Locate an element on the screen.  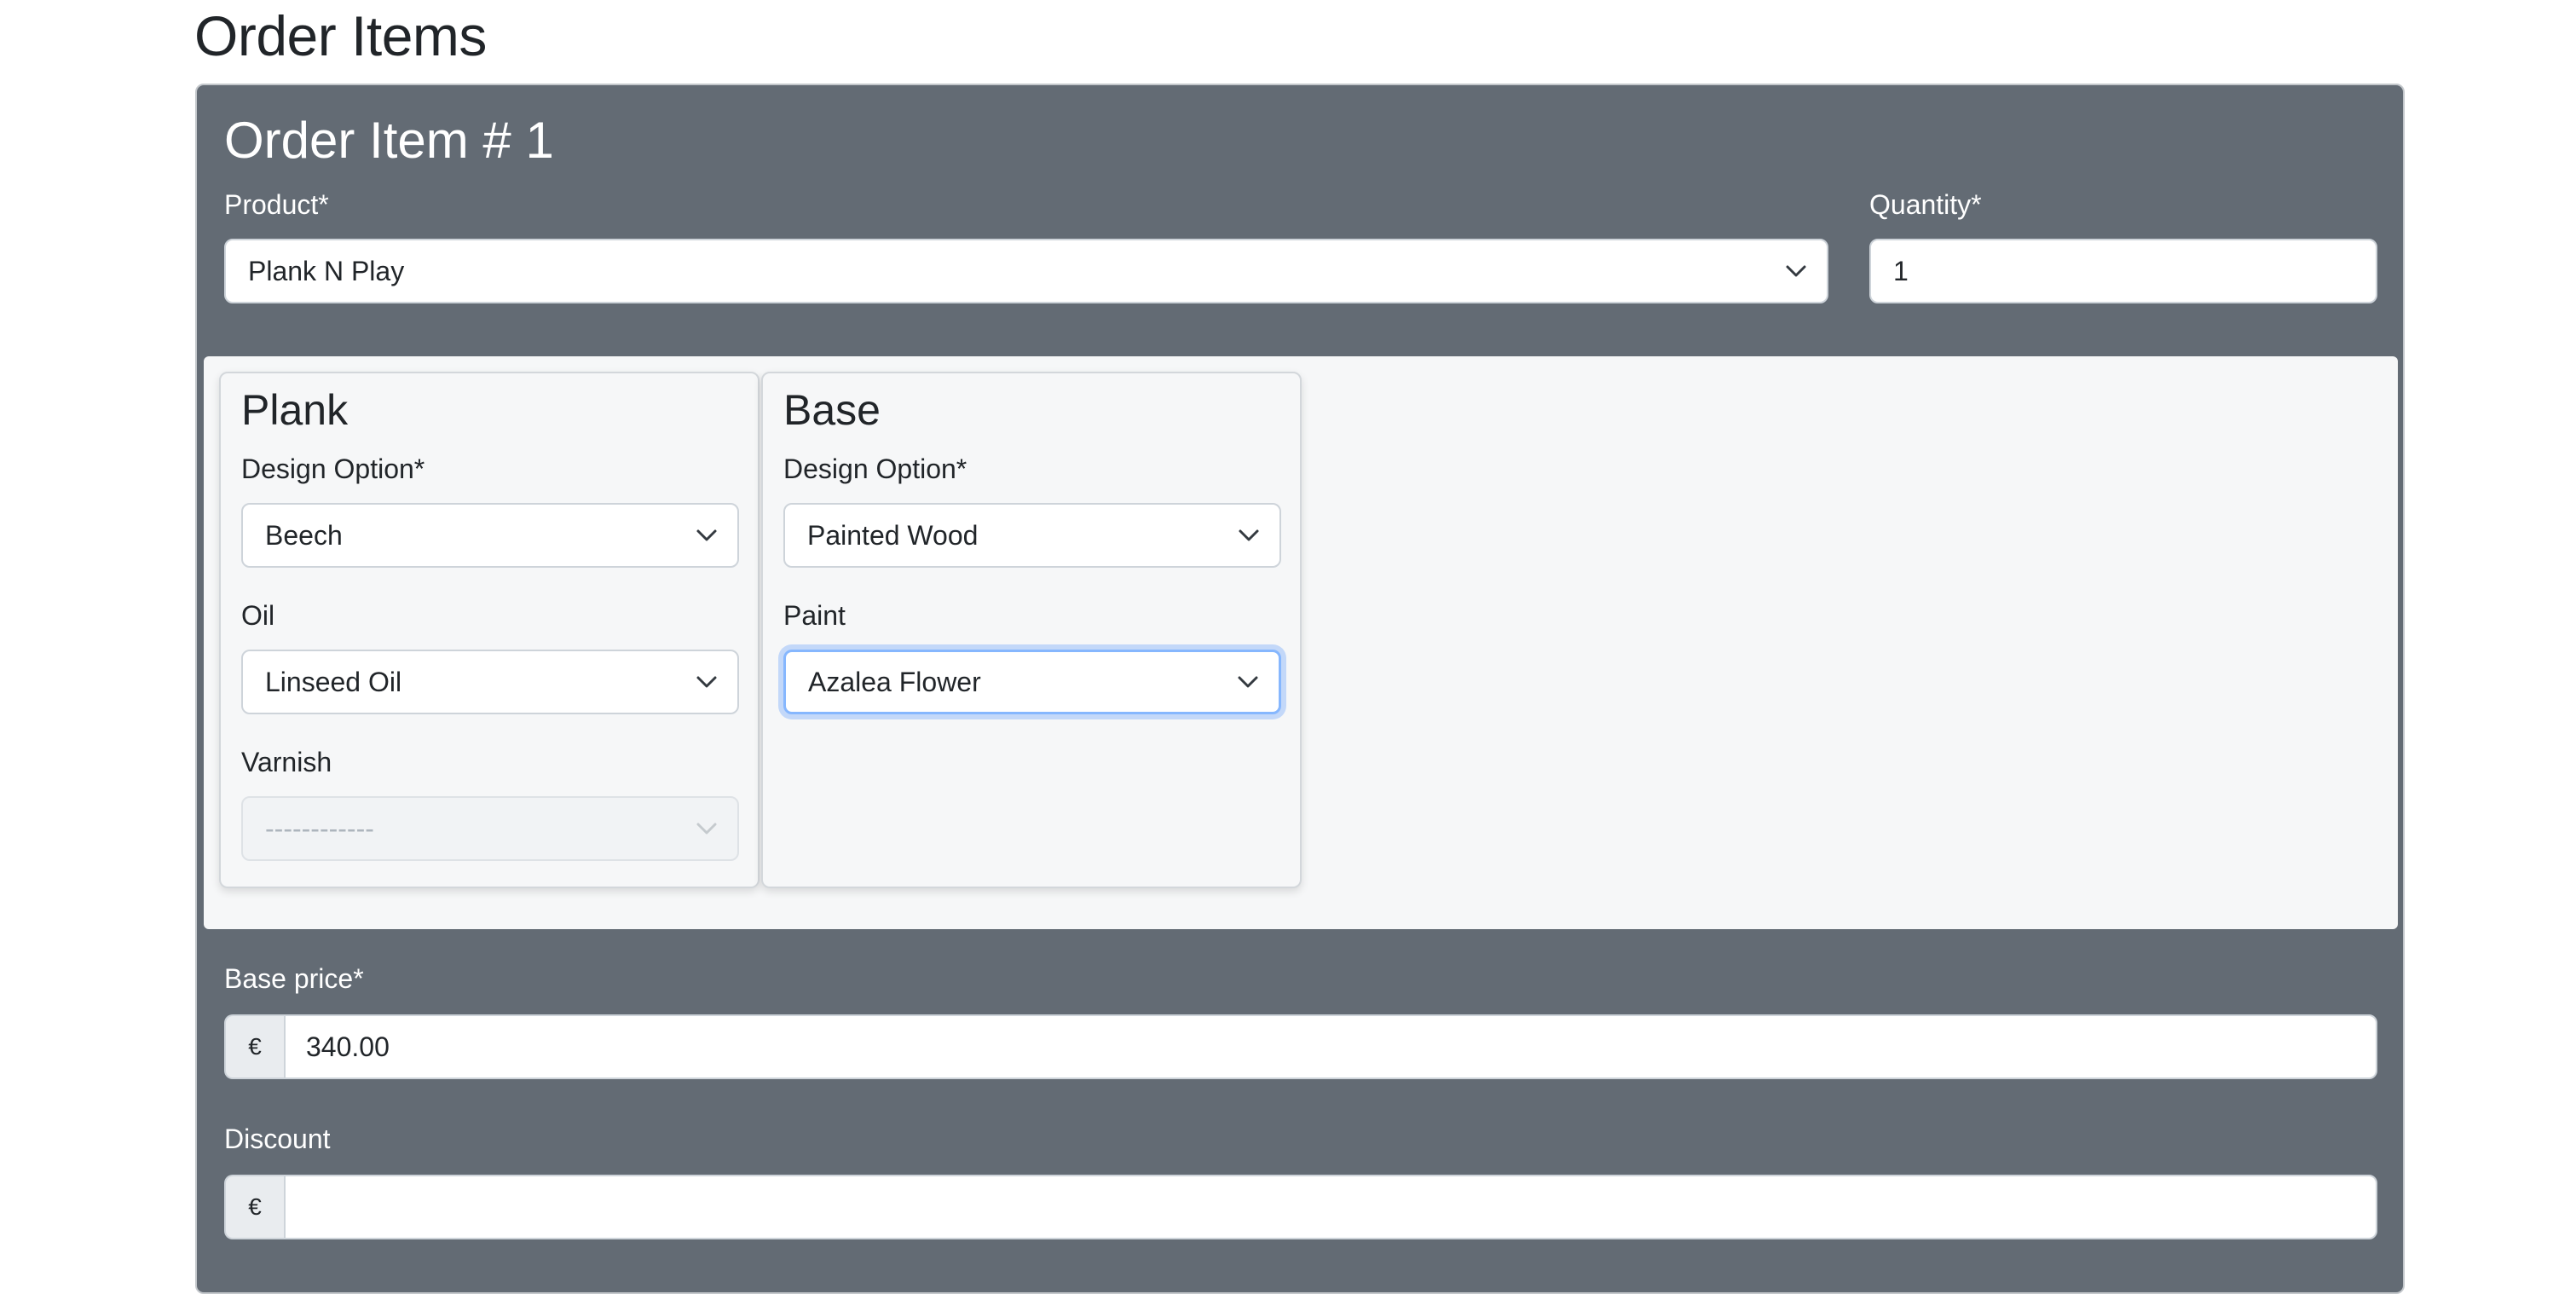
base-paint-select: Azalea Flower is located at coordinates (1032, 682).